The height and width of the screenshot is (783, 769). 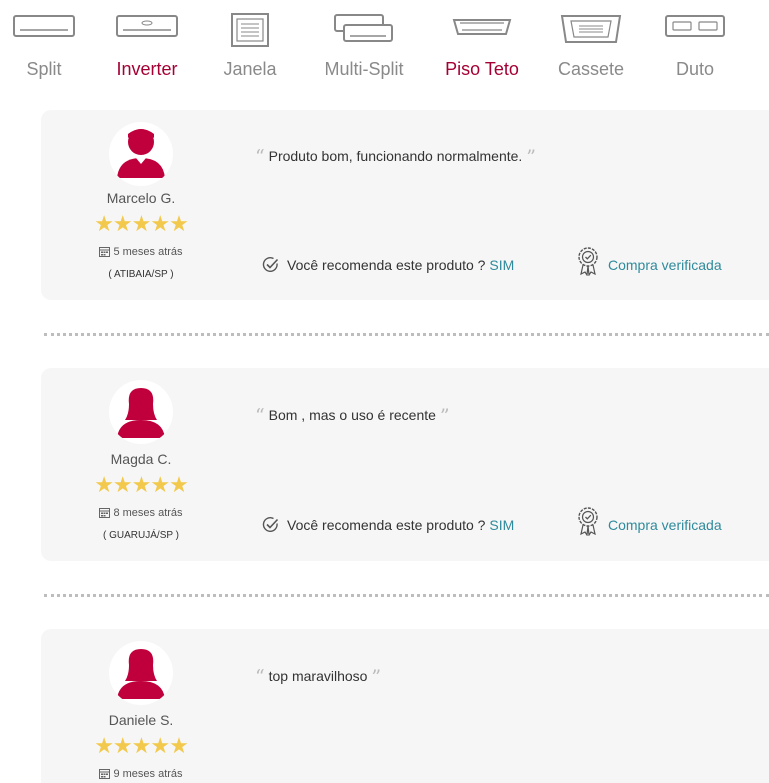 I want to click on category-label: Inverter, so click(x=147, y=69).